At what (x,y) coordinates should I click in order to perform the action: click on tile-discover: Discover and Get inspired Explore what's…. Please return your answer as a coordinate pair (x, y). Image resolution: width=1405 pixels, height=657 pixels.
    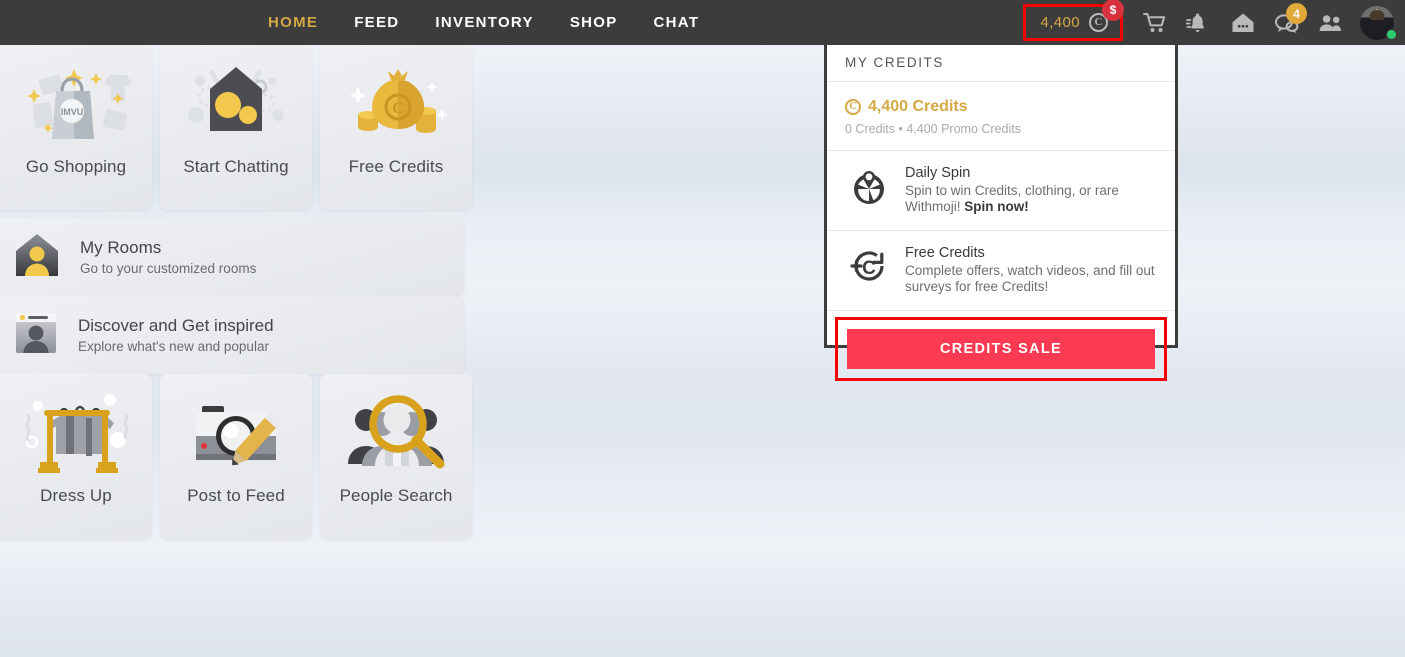
    Looking at the image, I should click on (232, 335).